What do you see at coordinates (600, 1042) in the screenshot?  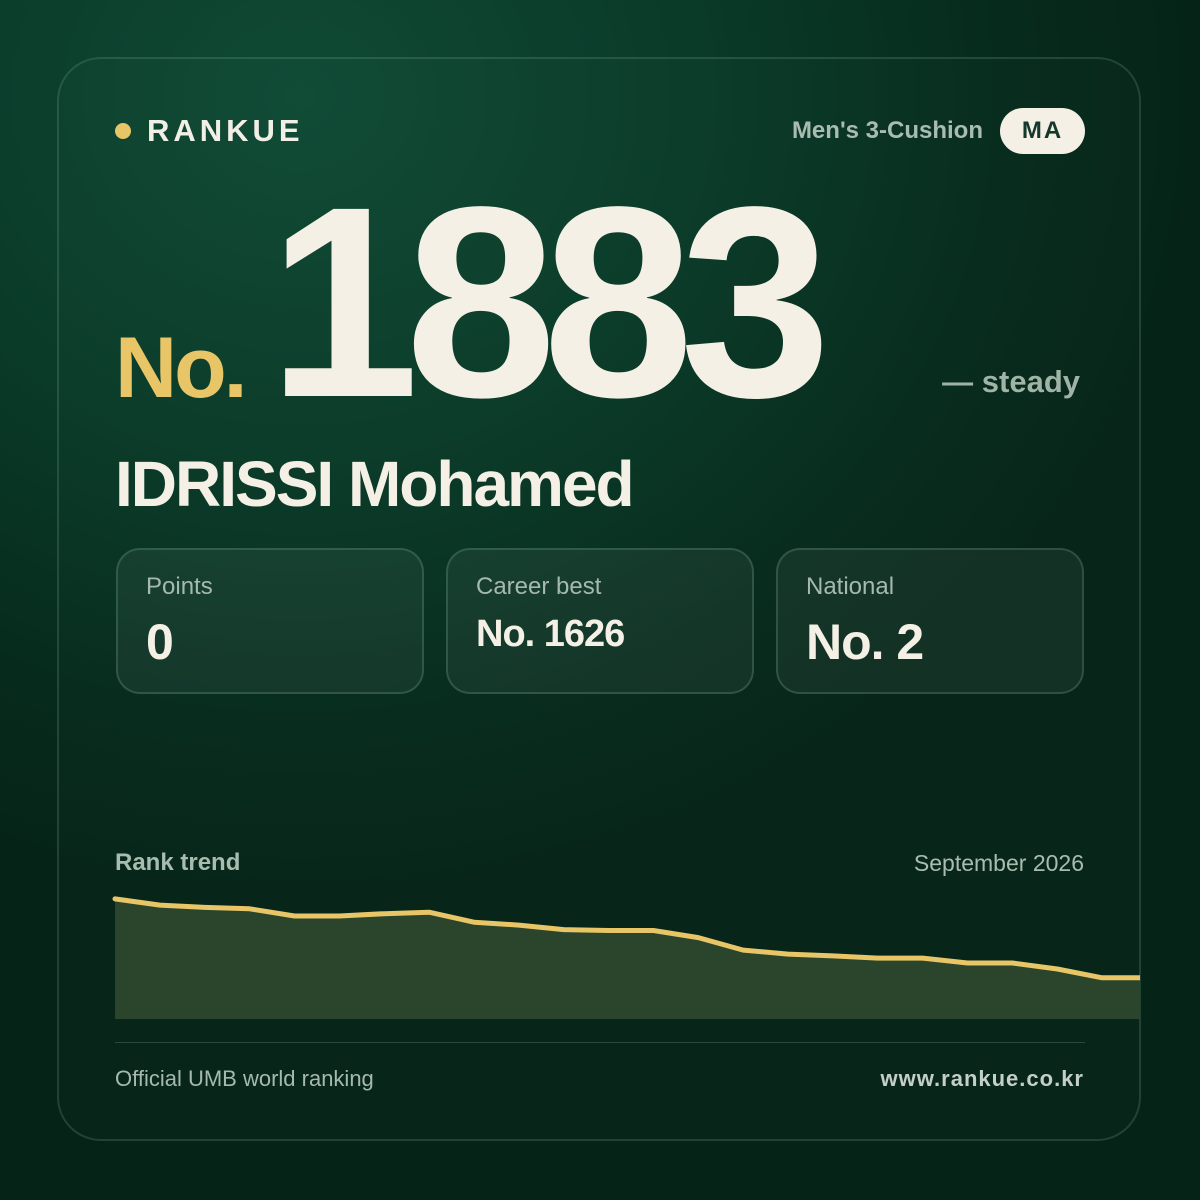 I see `footer-divider` at bounding box center [600, 1042].